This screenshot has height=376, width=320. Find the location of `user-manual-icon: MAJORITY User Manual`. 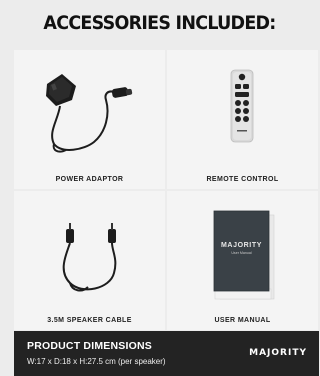

user-manual-icon: MAJORITY User Manual is located at coordinates (244, 255).